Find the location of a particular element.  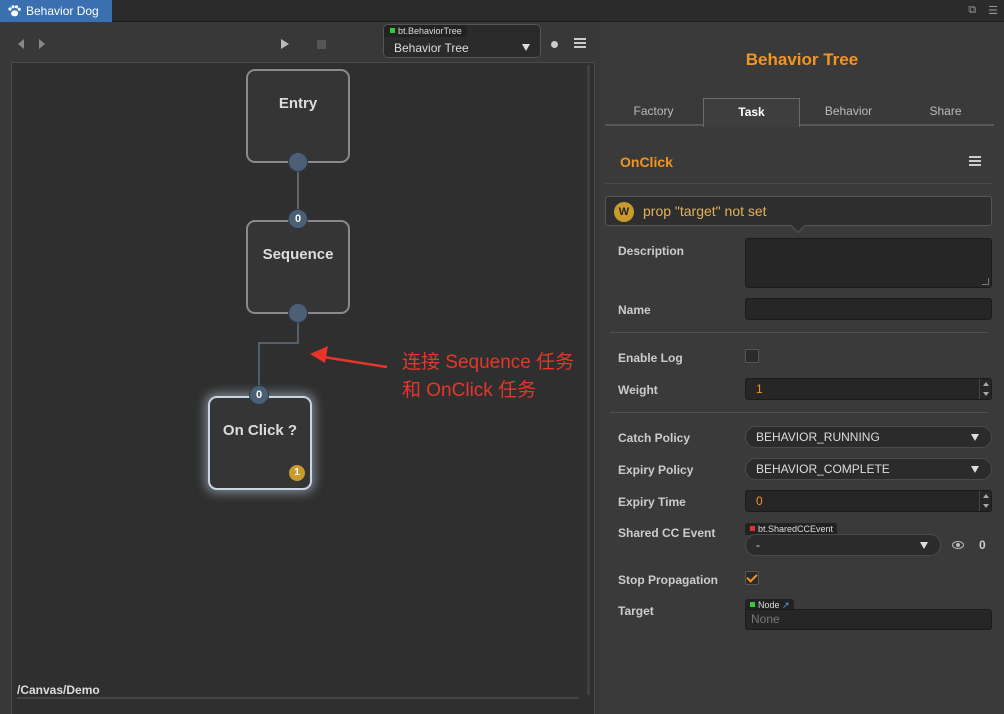

toolbar-menu-icon is located at coordinates (580, 44).